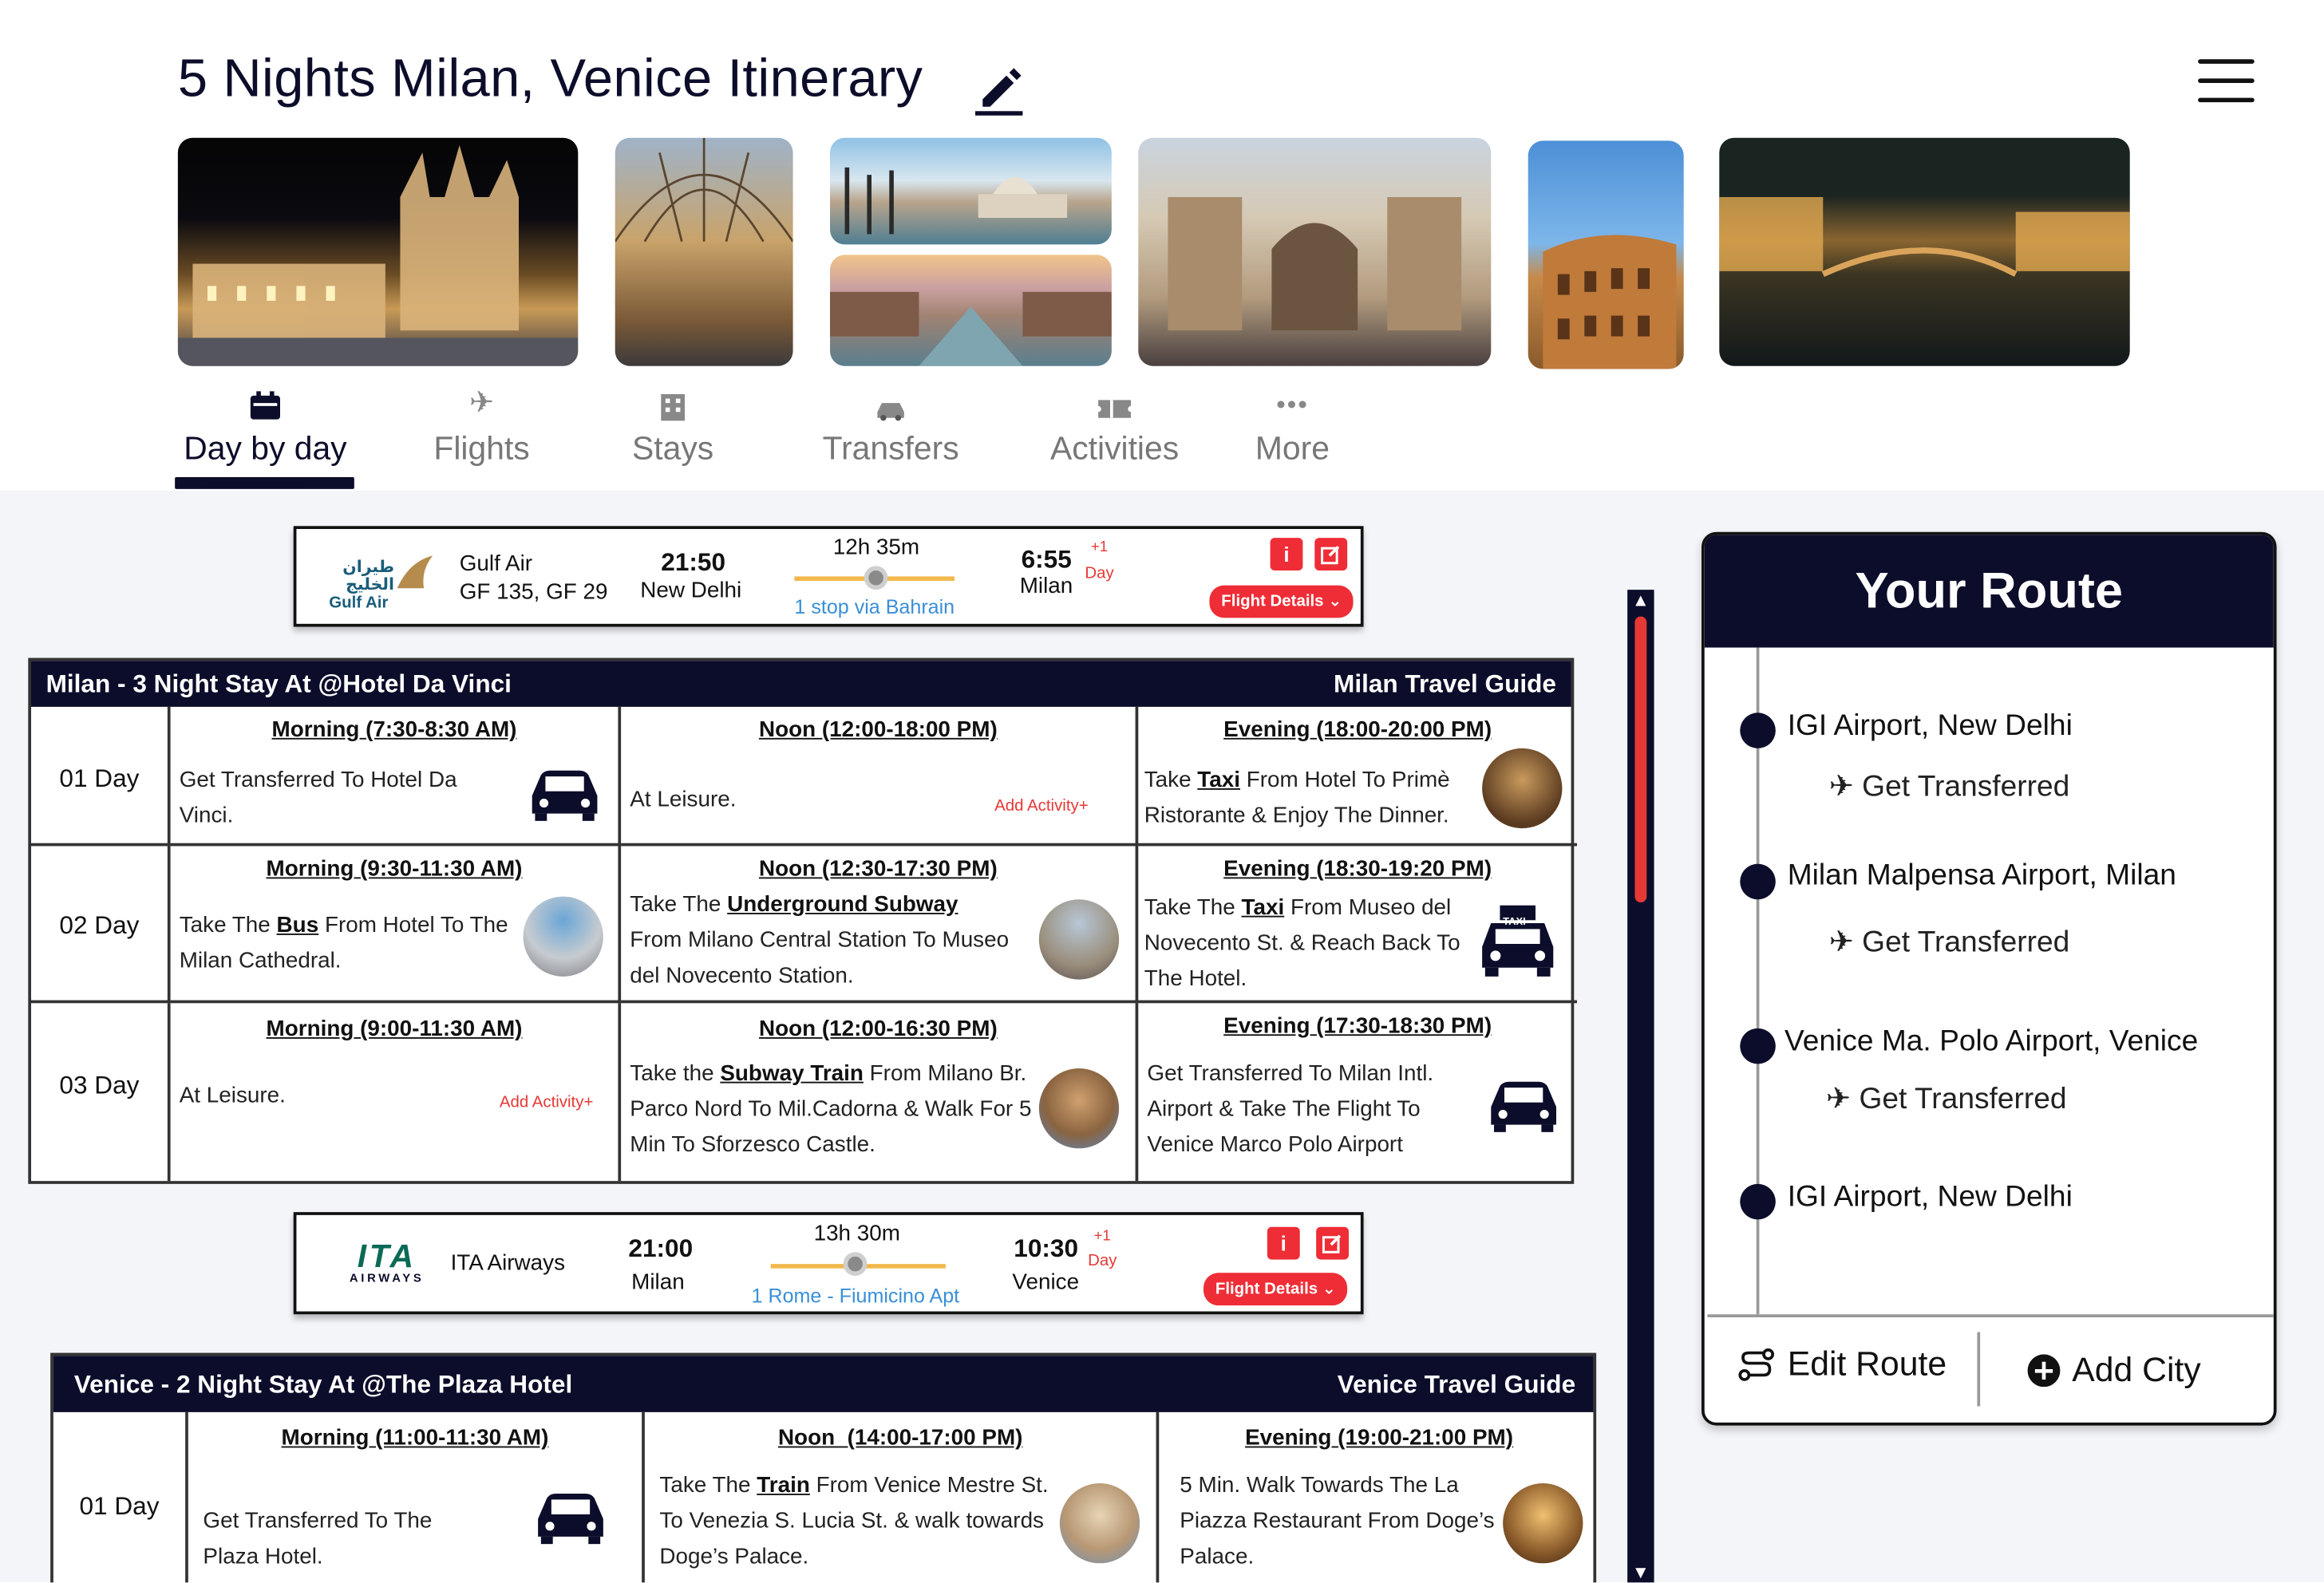  I want to click on menu-icon, so click(2226, 81).